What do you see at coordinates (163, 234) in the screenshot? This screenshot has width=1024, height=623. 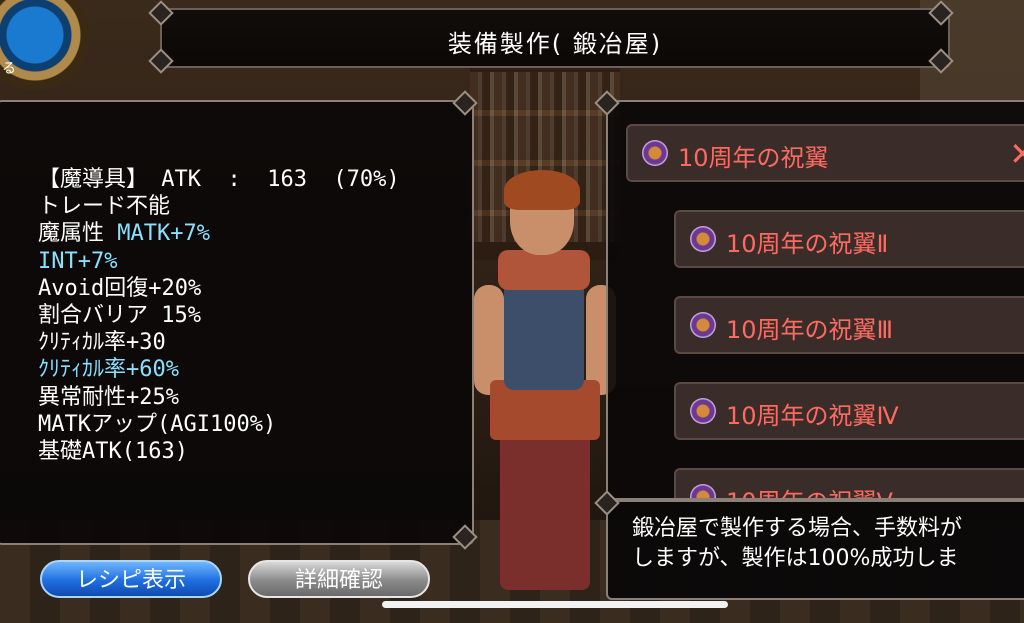 I see `stat-suffix: MATK+7%` at bounding box center [163, 234].